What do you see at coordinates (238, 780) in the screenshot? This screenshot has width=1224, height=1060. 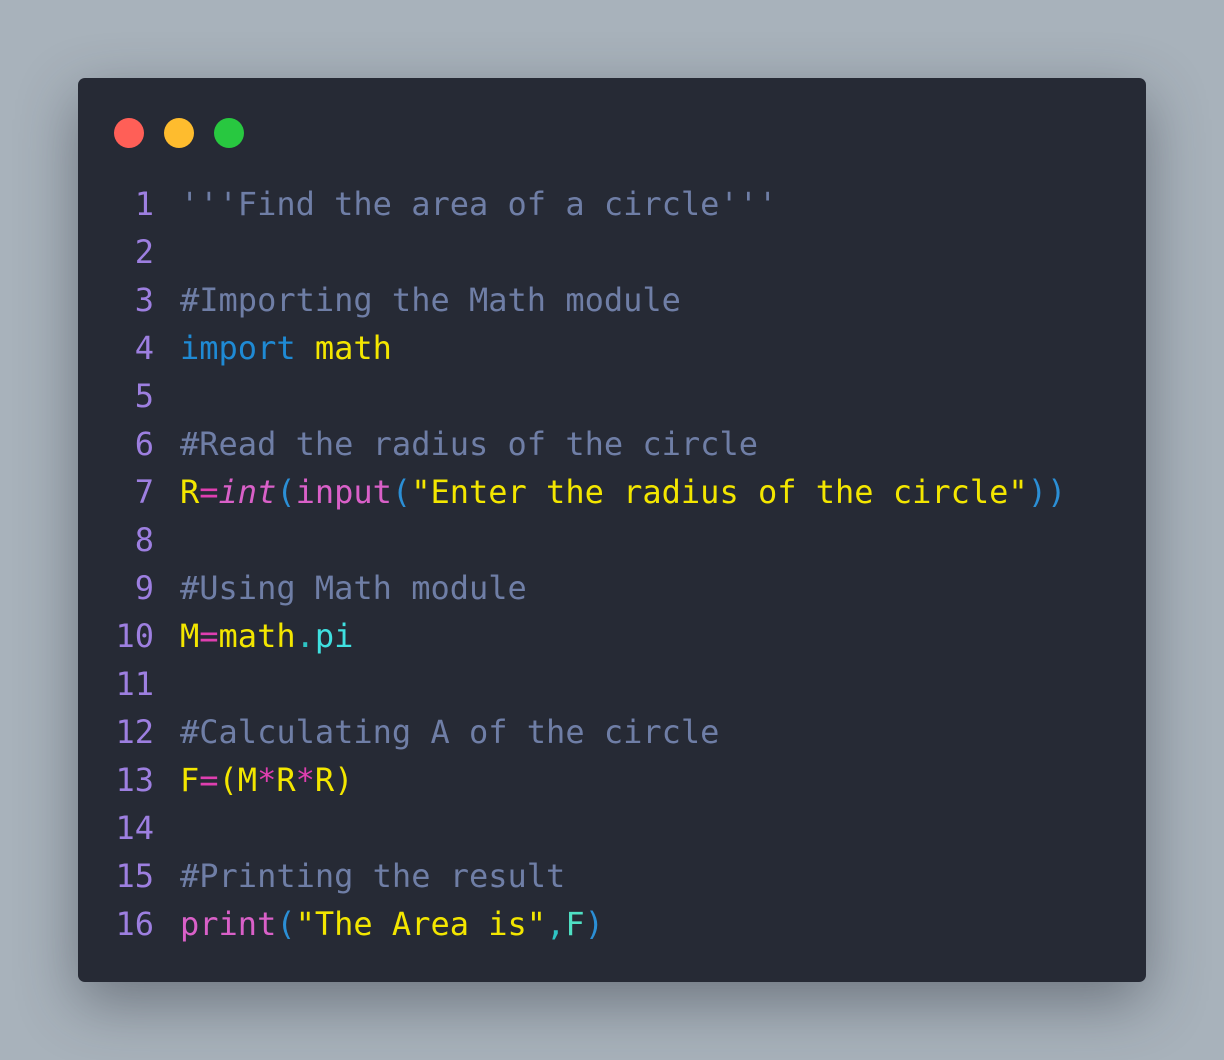 I see `code-token: (M` at bounding box center [238, 780].